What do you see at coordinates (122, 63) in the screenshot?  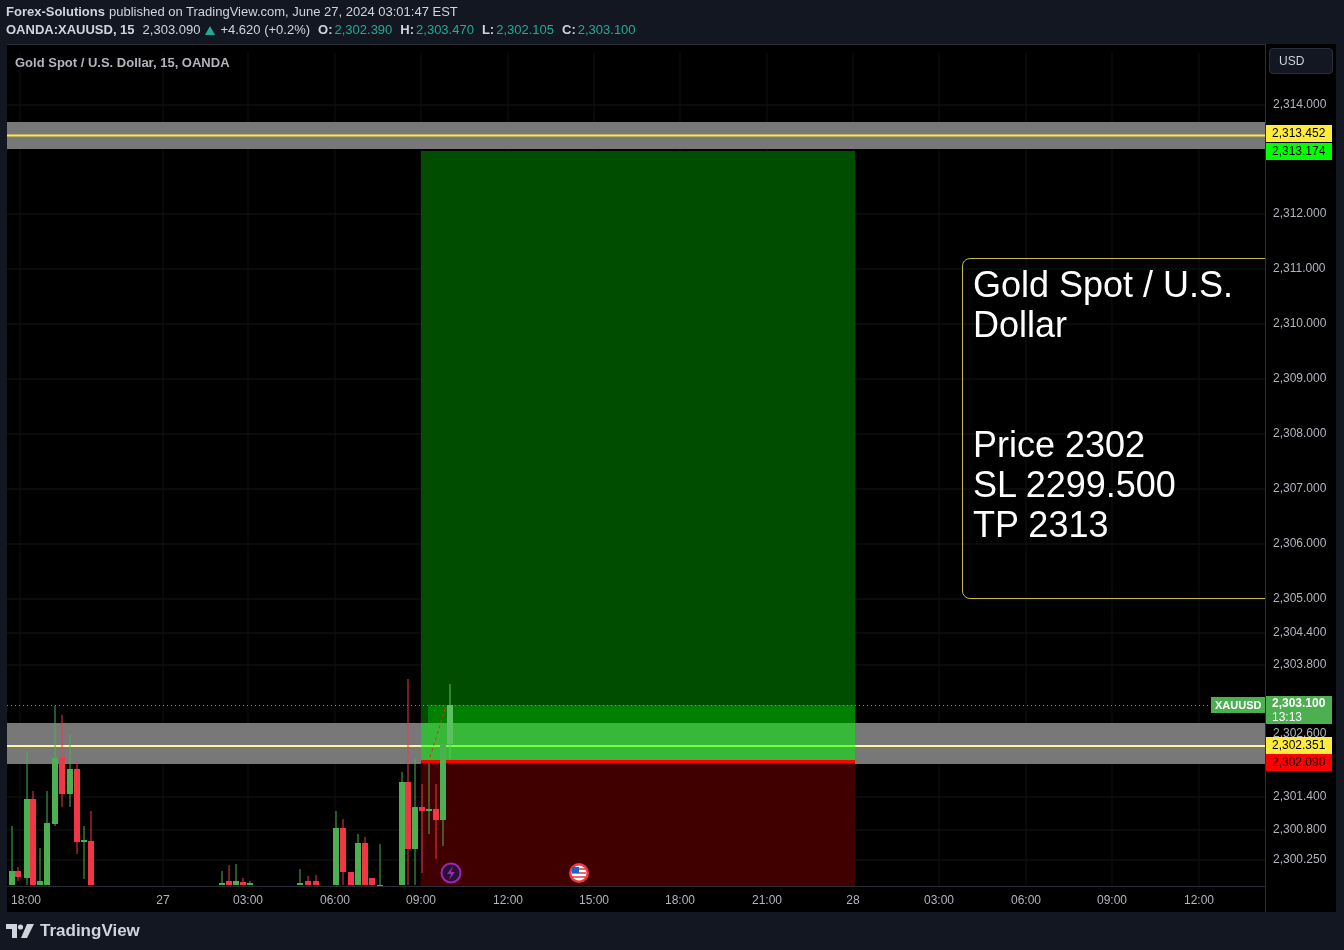 I see `chart-legend: Gold Spot / U.S. Dollar, 15, OANDA` at bounding box center [122, 63].